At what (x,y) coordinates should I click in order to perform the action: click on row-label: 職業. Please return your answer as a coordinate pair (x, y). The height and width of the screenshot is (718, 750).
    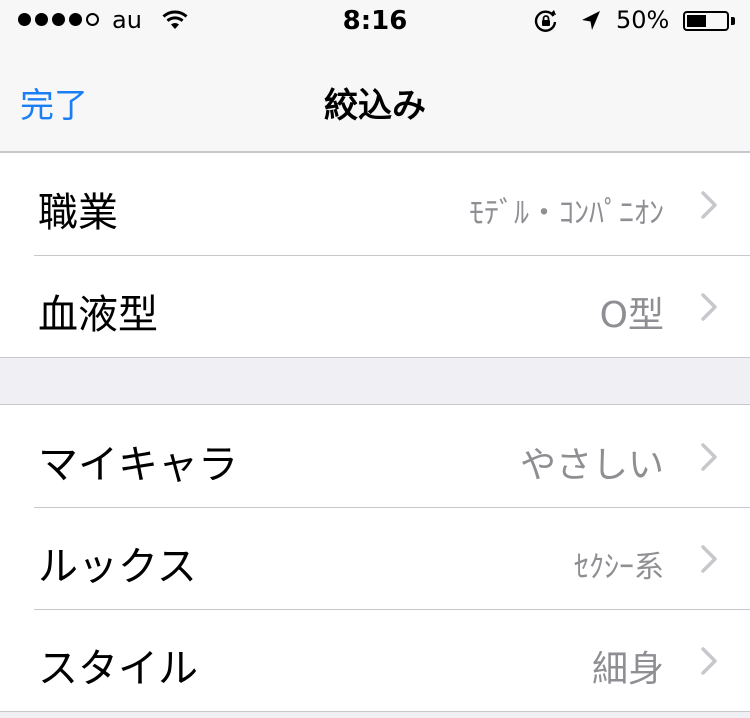
    Looking at the image, I should click on (78, 213).